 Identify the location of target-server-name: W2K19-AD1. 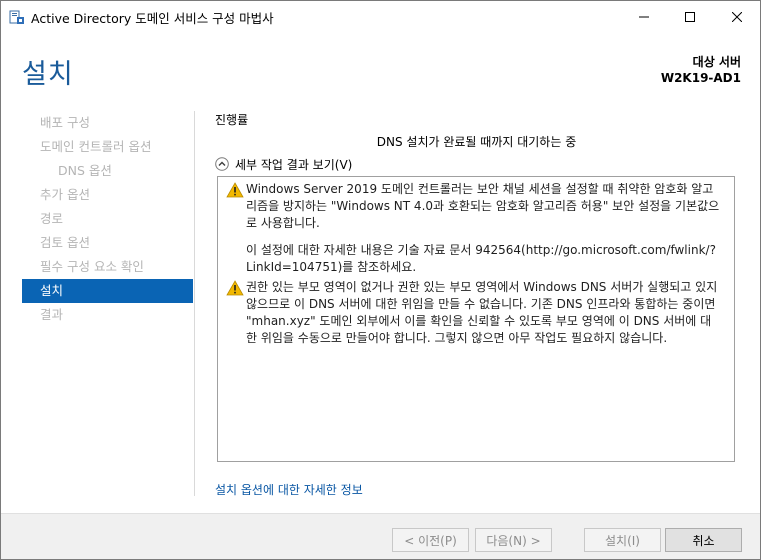
(700, 78).